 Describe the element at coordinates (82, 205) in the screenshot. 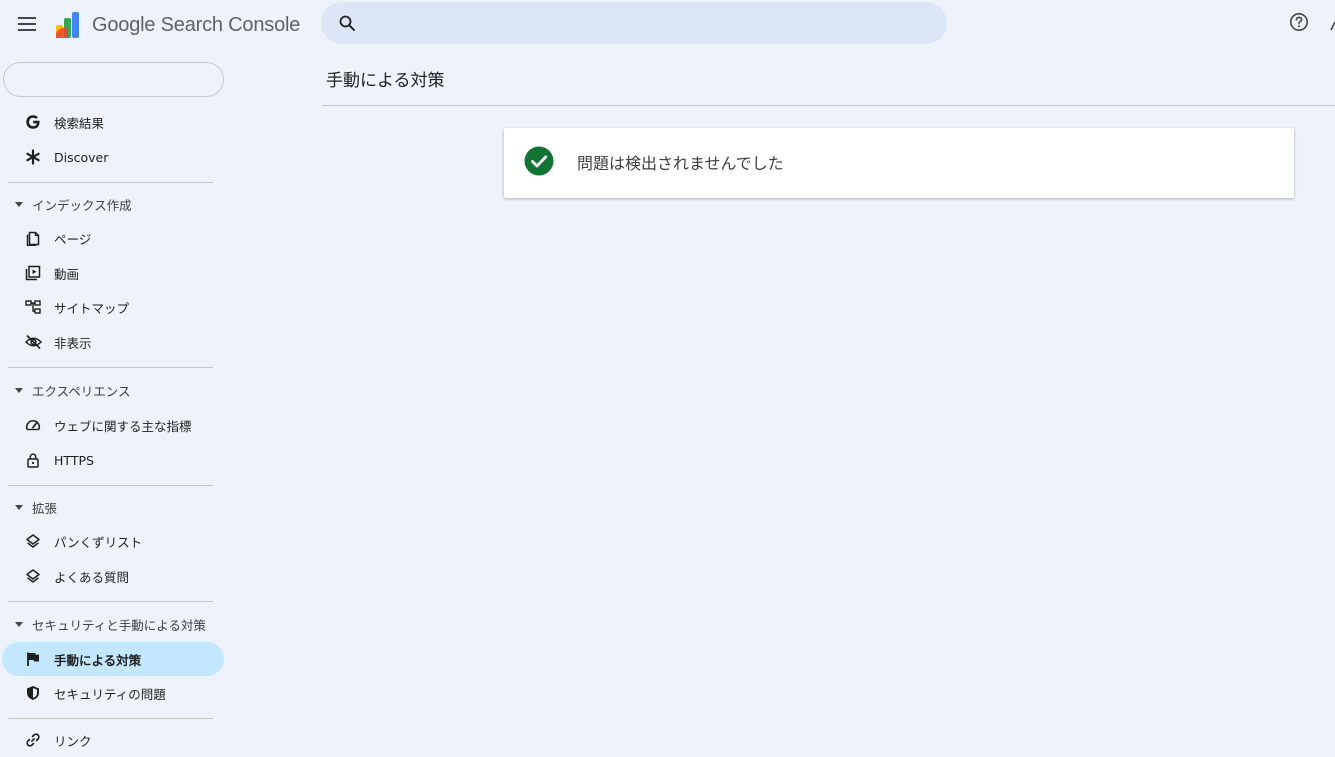

I see `section-title: インデックス作成` at that location.